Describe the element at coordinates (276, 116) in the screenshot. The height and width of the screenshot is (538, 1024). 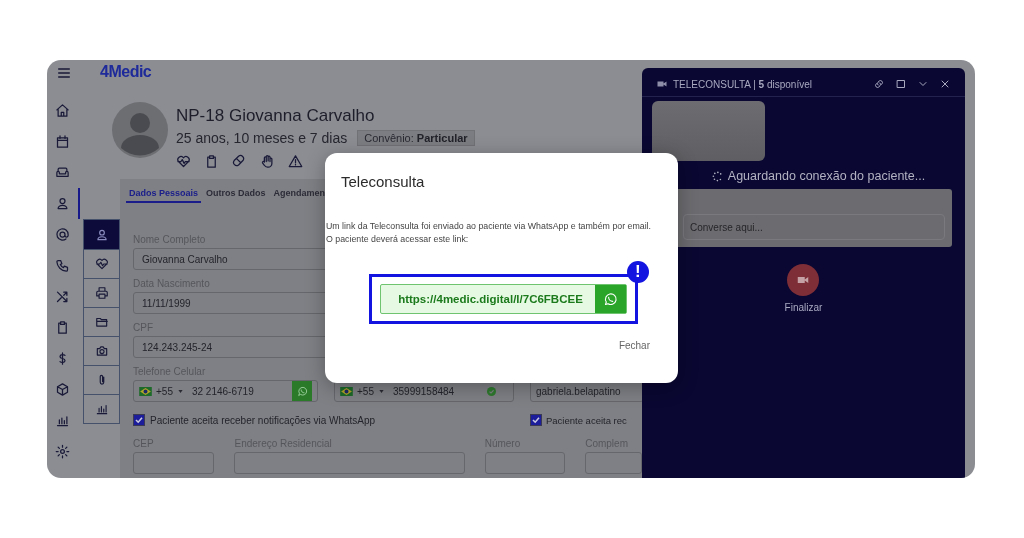
I see `patient-name: NP-18 Giovanna Carvalho` at that location.